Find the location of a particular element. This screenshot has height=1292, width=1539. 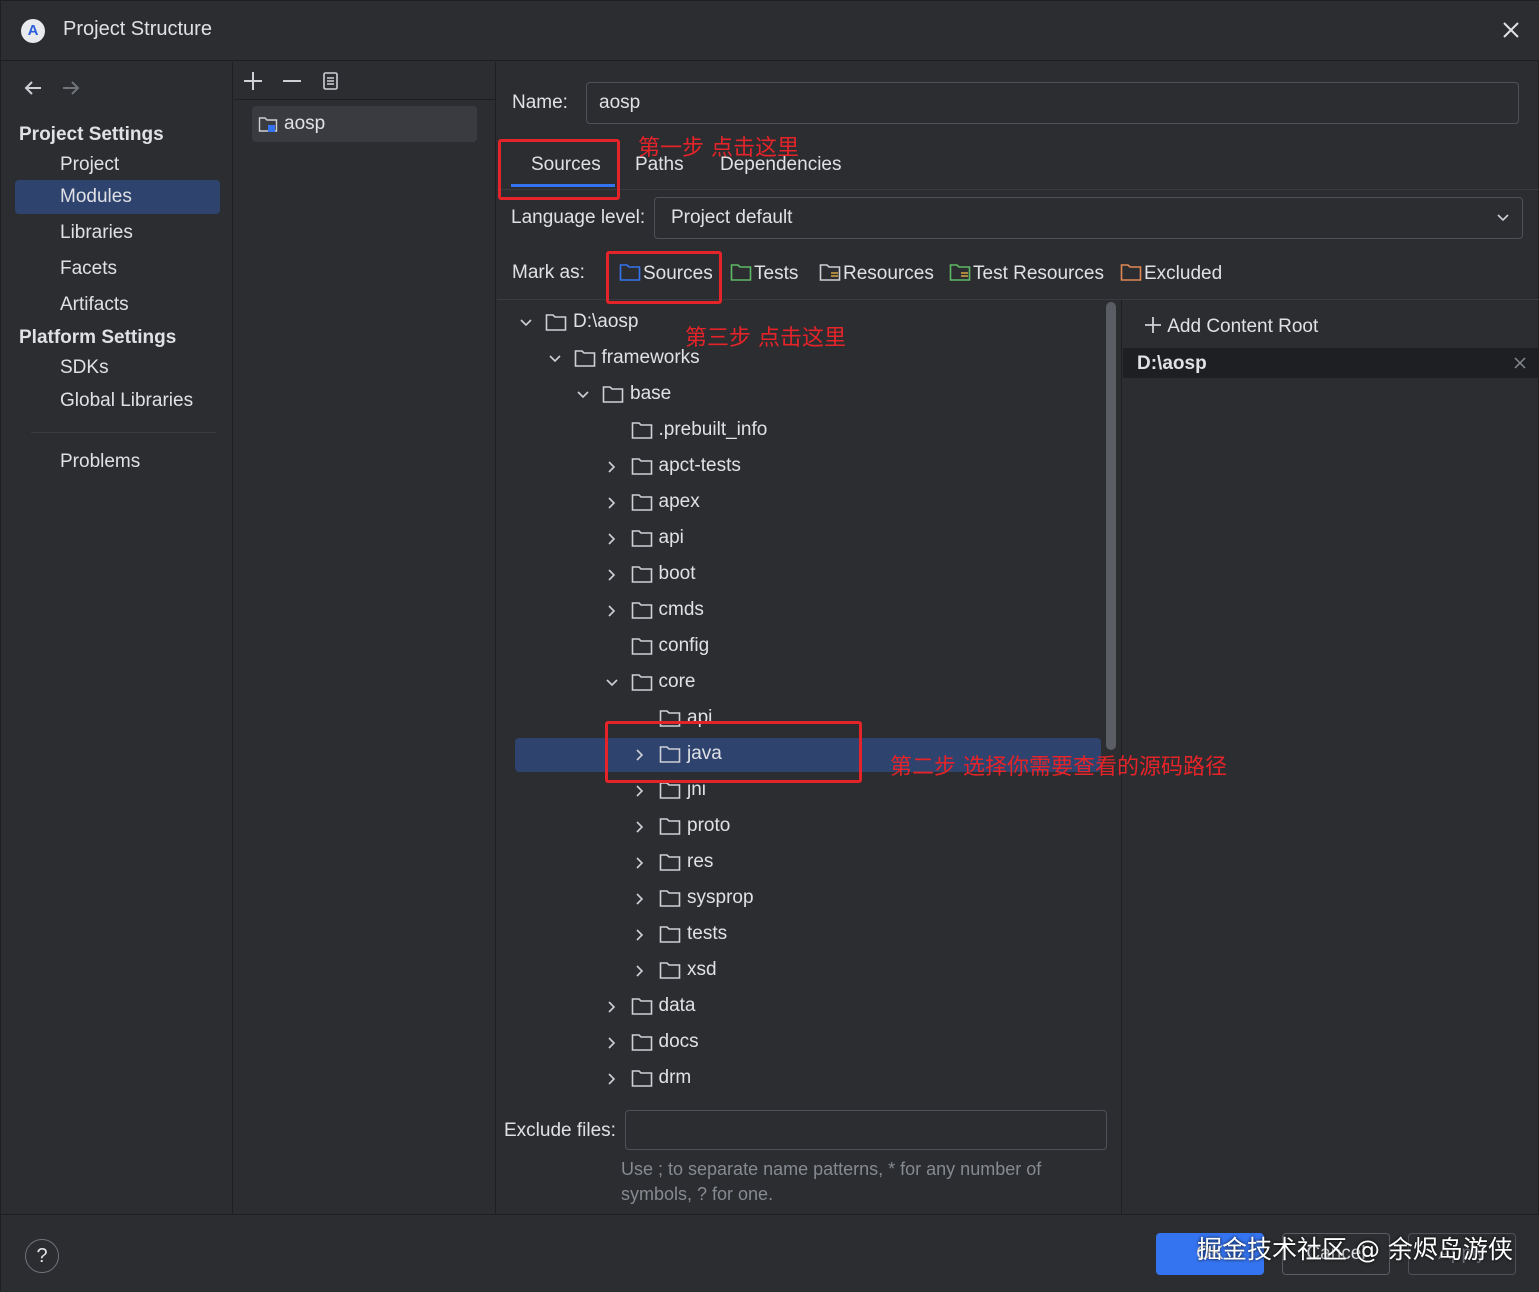

tree-row: docs is located at coordinates (808, 1043).